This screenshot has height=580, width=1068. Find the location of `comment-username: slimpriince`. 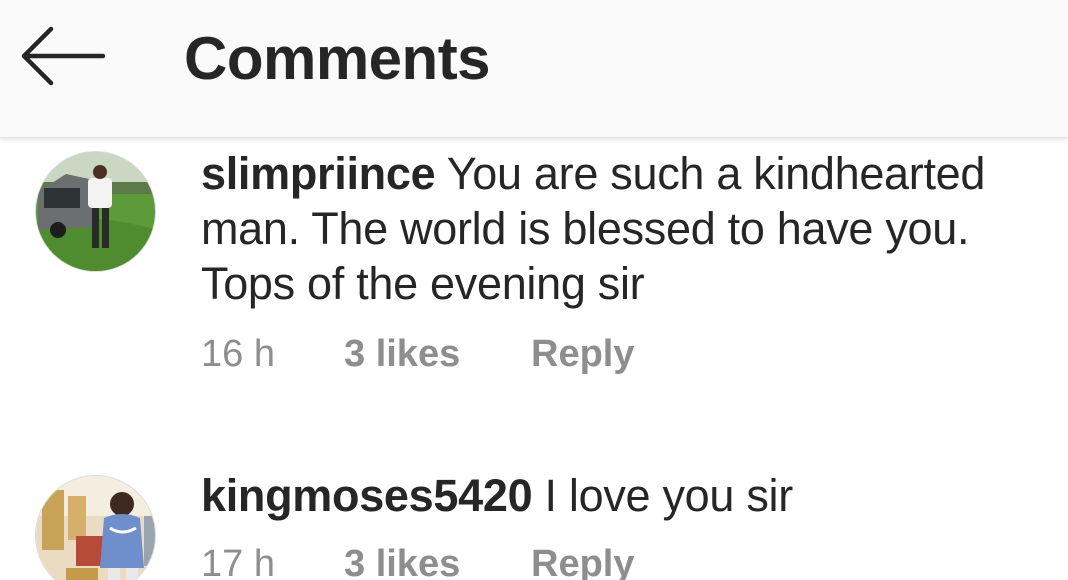

comment-username: slimpriince is located at coordinates (318, 173).